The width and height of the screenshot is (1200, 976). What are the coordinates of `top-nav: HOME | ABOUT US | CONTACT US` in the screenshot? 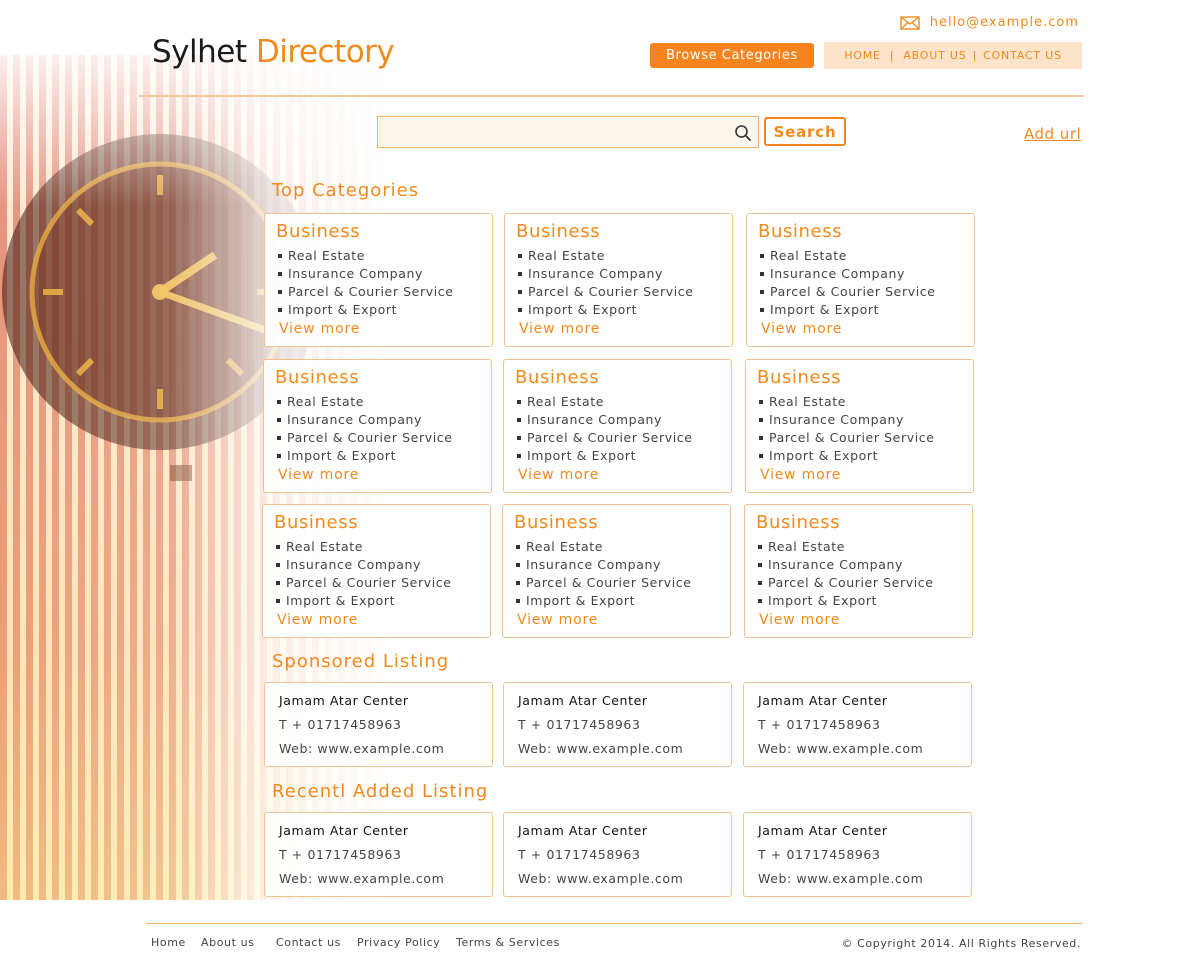 It's located at (953, 55).